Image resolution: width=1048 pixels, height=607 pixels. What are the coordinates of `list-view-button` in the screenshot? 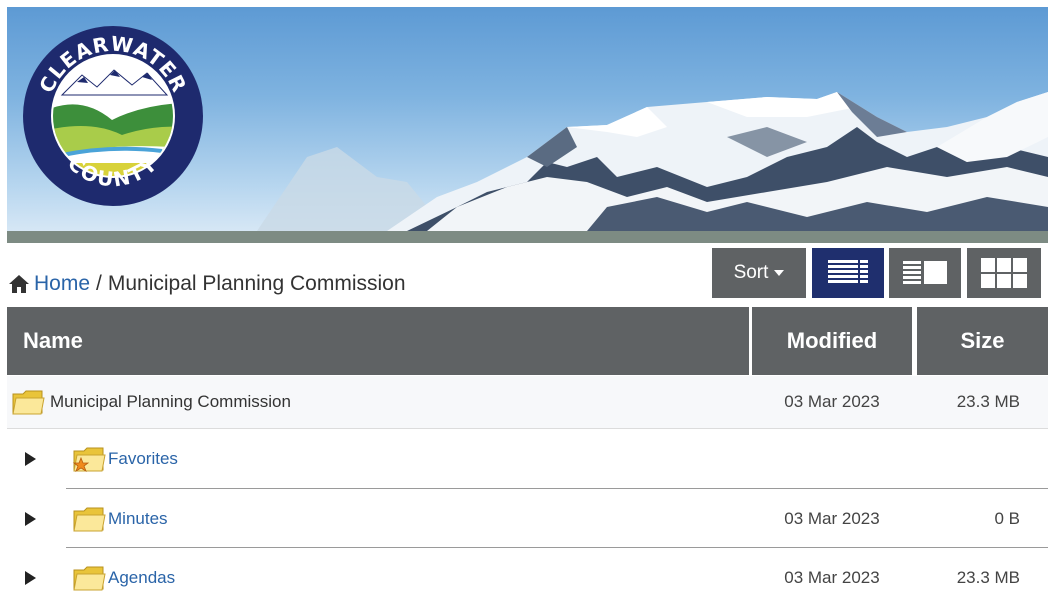 It's located at (848, 273).